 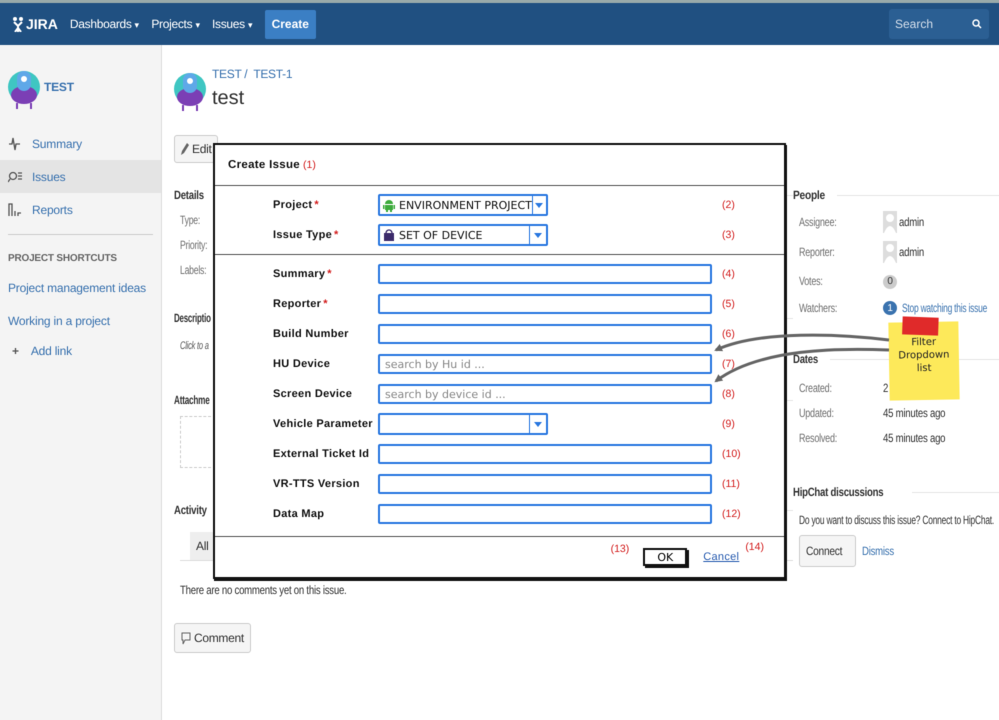 What do you see at coordinates (80, 143) in the screenshot?
I see `sidebar-item: Summary` at bounding box center [80, 143].